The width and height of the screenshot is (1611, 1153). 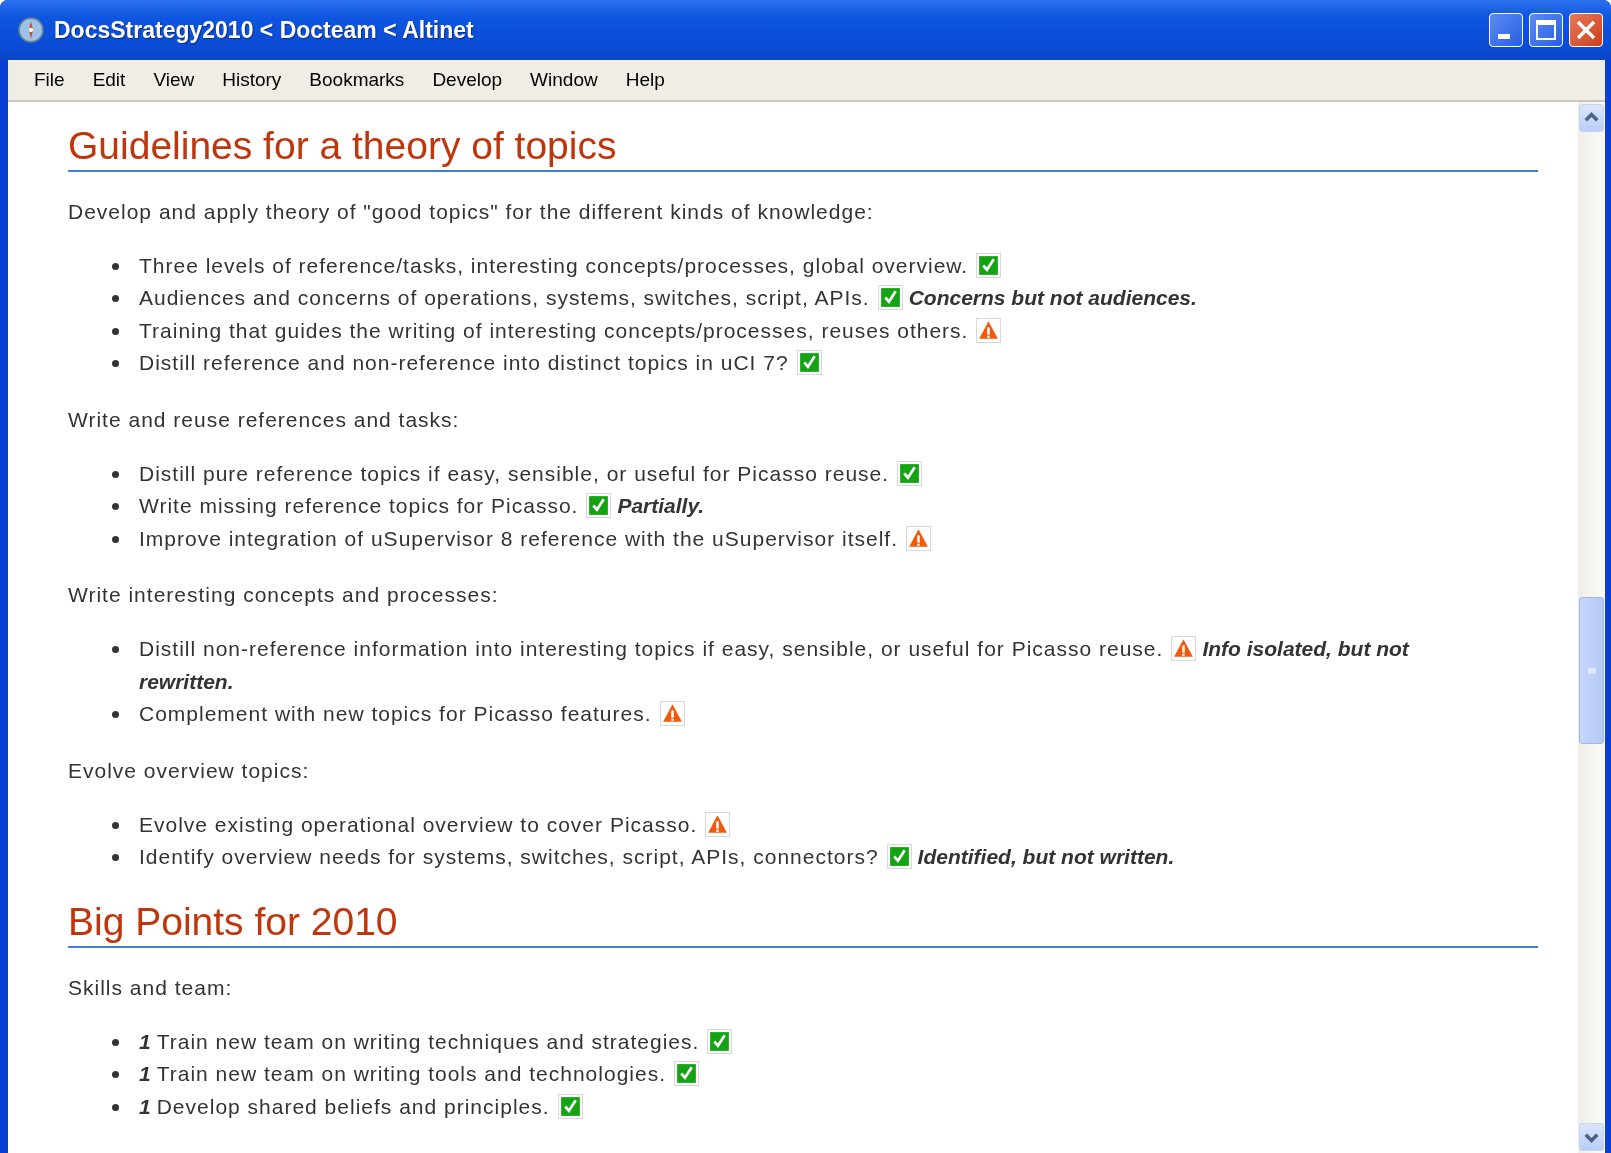 What do you see at coordinates (509, 857) in the screenshot?
I see `list-item-text: Identify overview needs for systems, switches, script, APIs, connectors?` at bounding box center [509, 857].